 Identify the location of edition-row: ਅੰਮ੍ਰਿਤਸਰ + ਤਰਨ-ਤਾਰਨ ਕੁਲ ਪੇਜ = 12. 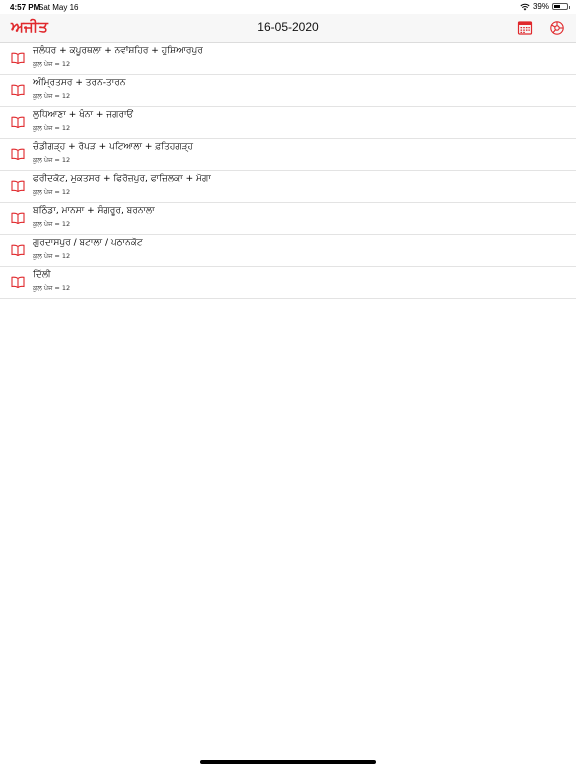
(288, 91).